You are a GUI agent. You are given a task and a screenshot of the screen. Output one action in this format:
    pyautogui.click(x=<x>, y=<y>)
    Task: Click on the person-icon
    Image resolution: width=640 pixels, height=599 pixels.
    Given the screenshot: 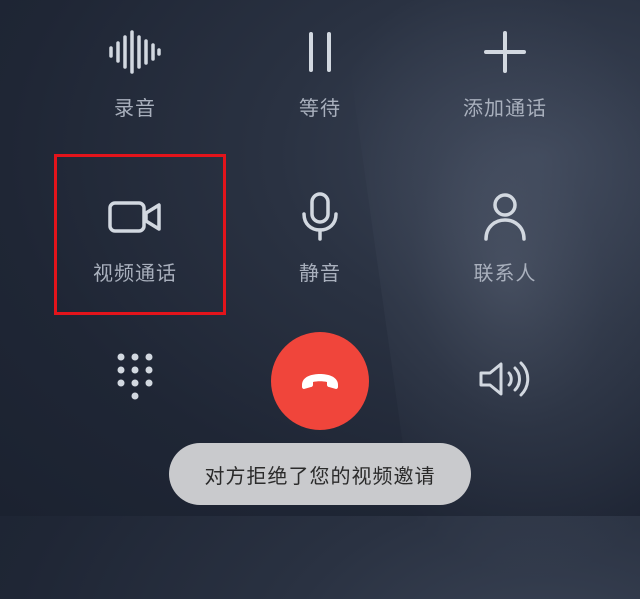 What is the action you would take?
    pyautogui.click(x=505, y=217)
    